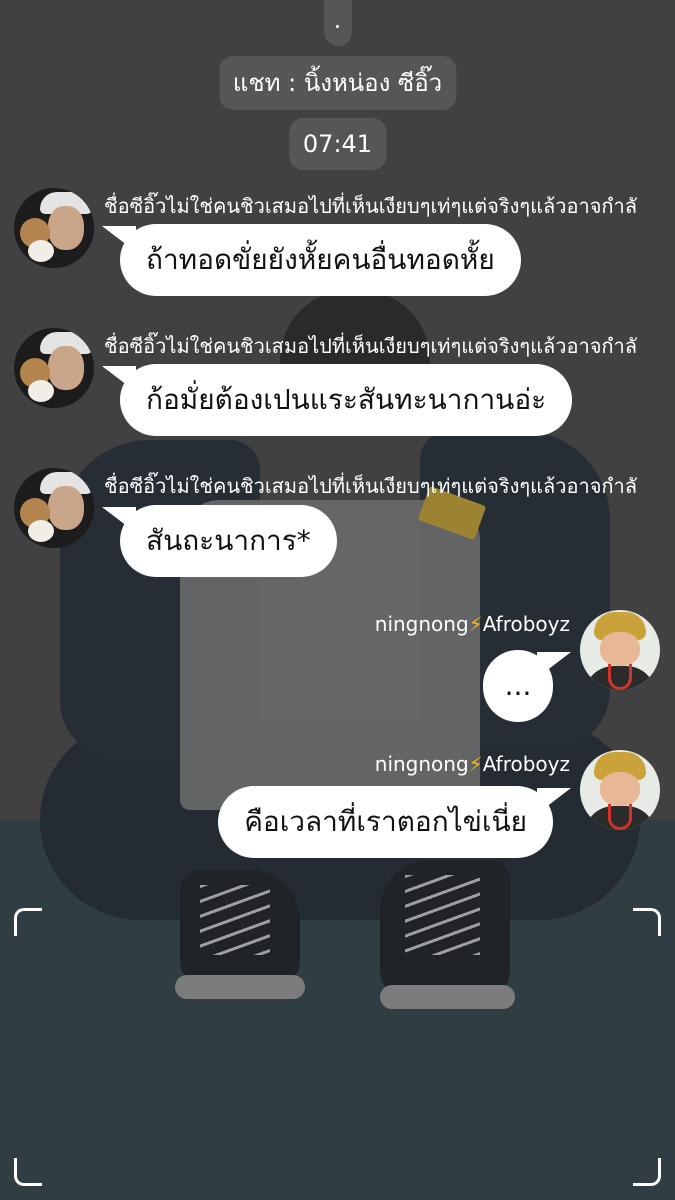 The width and height of the screenshot is (675, 1200). Describe the element at coordinates (394, 822) in the screenshot. I see `message-bubble: คือเวลาที่เราตอกไข่เนี่ย` at that location.